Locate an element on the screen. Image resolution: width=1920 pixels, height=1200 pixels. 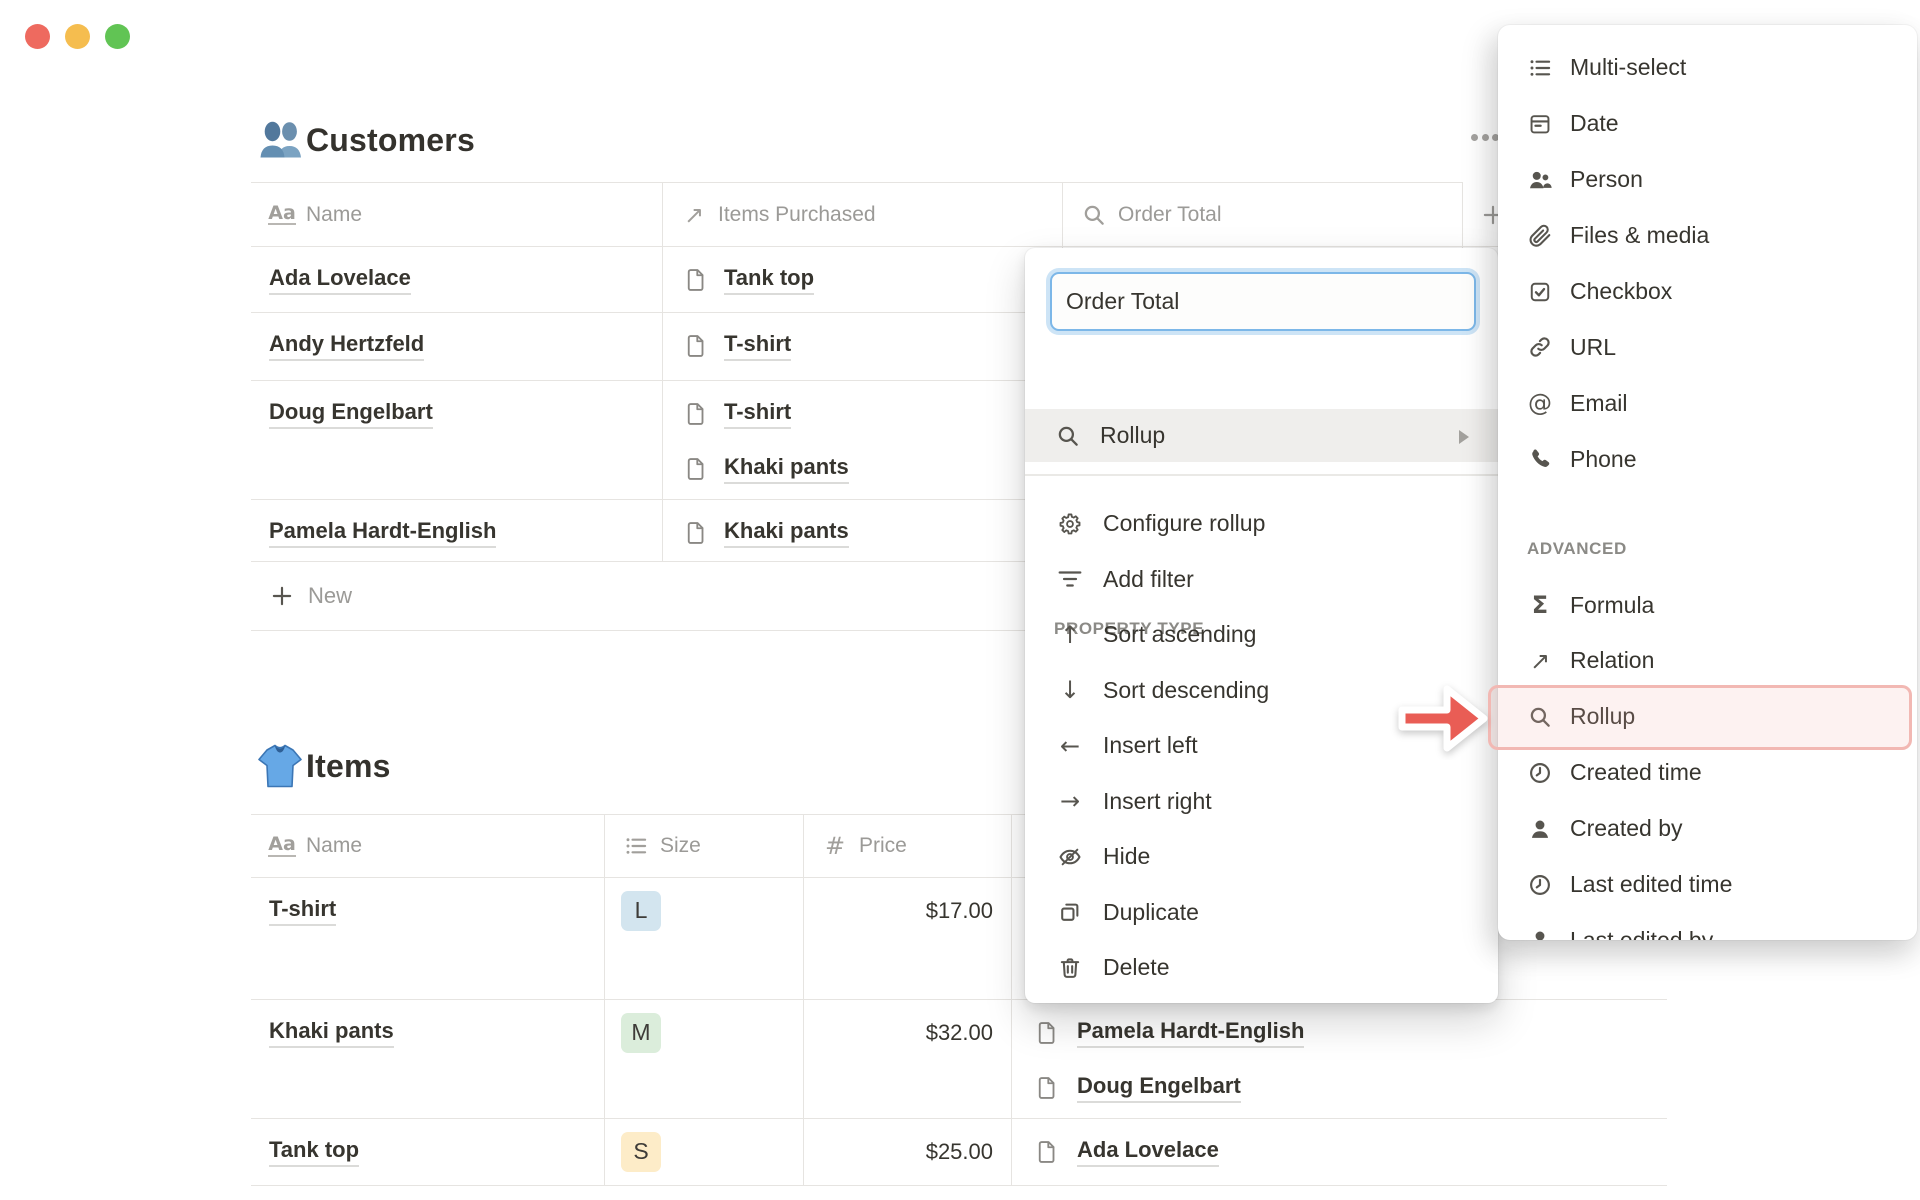
page-link: Ada Lovelace is located at coordinates (340, 280).